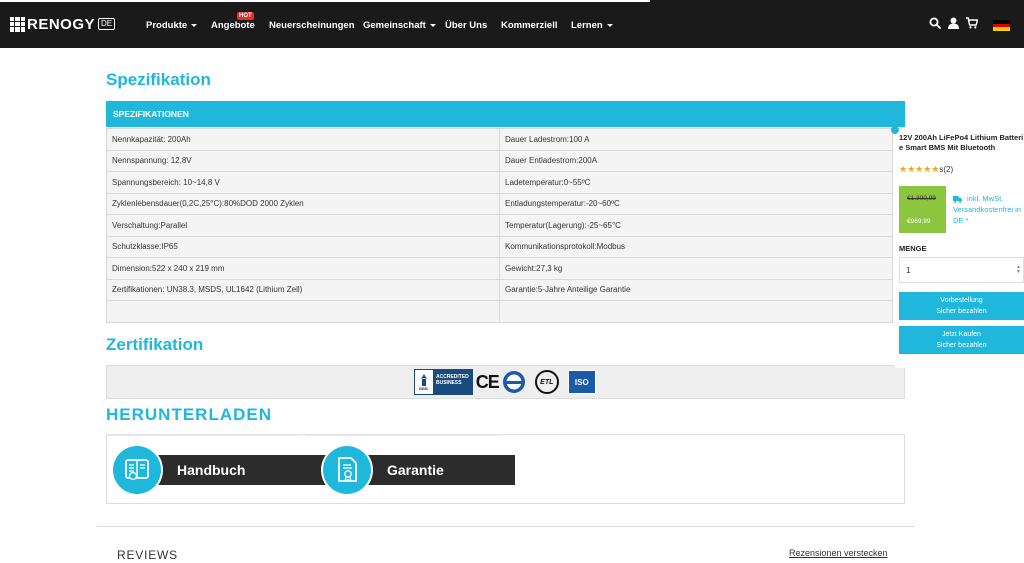 The height and width of the screenshot is (563, 1024). Describe the element at coordinates (953, 23) in the screenshot. I see `user-icon` at that location.